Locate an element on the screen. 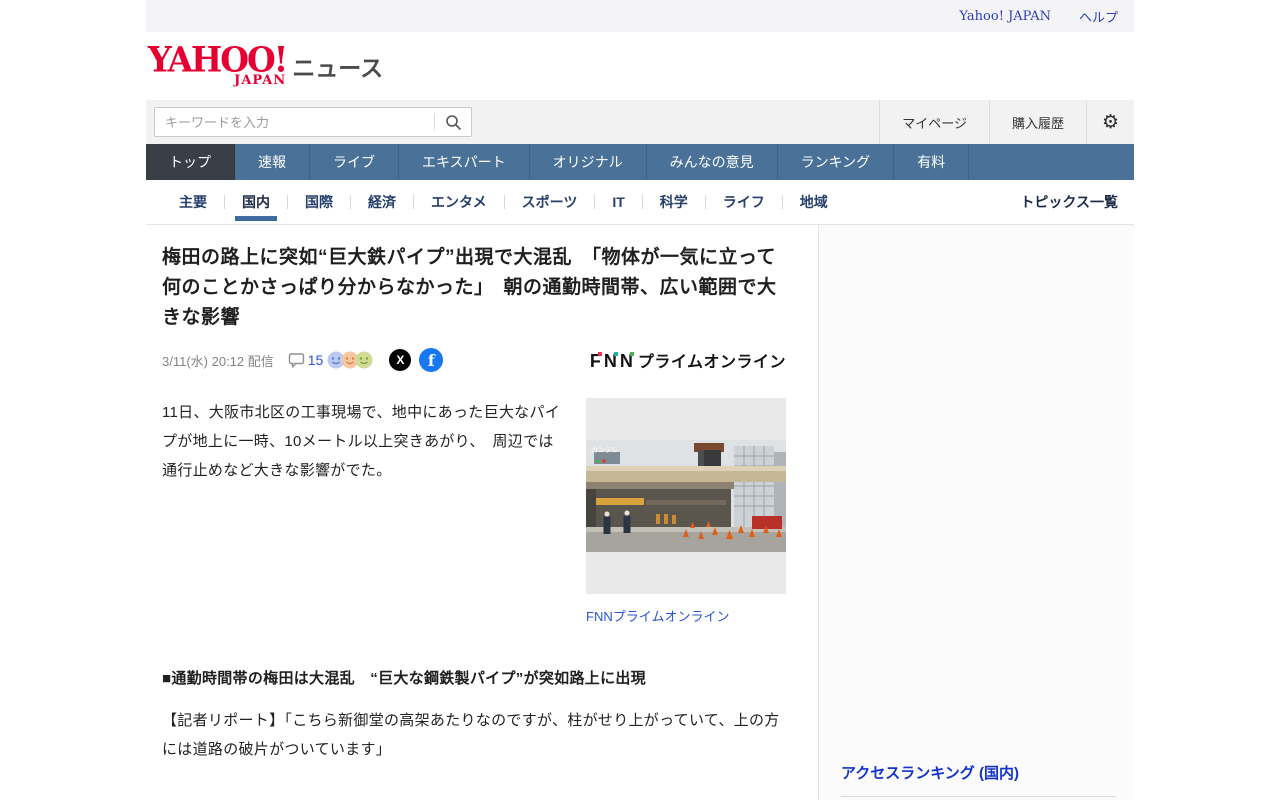 The width and height of the screenshot is (1280, 800). article-meta: 3/11(水) 20:12 配信 15 X f F N N プライムオンライン is located at coordinates (474, 360).